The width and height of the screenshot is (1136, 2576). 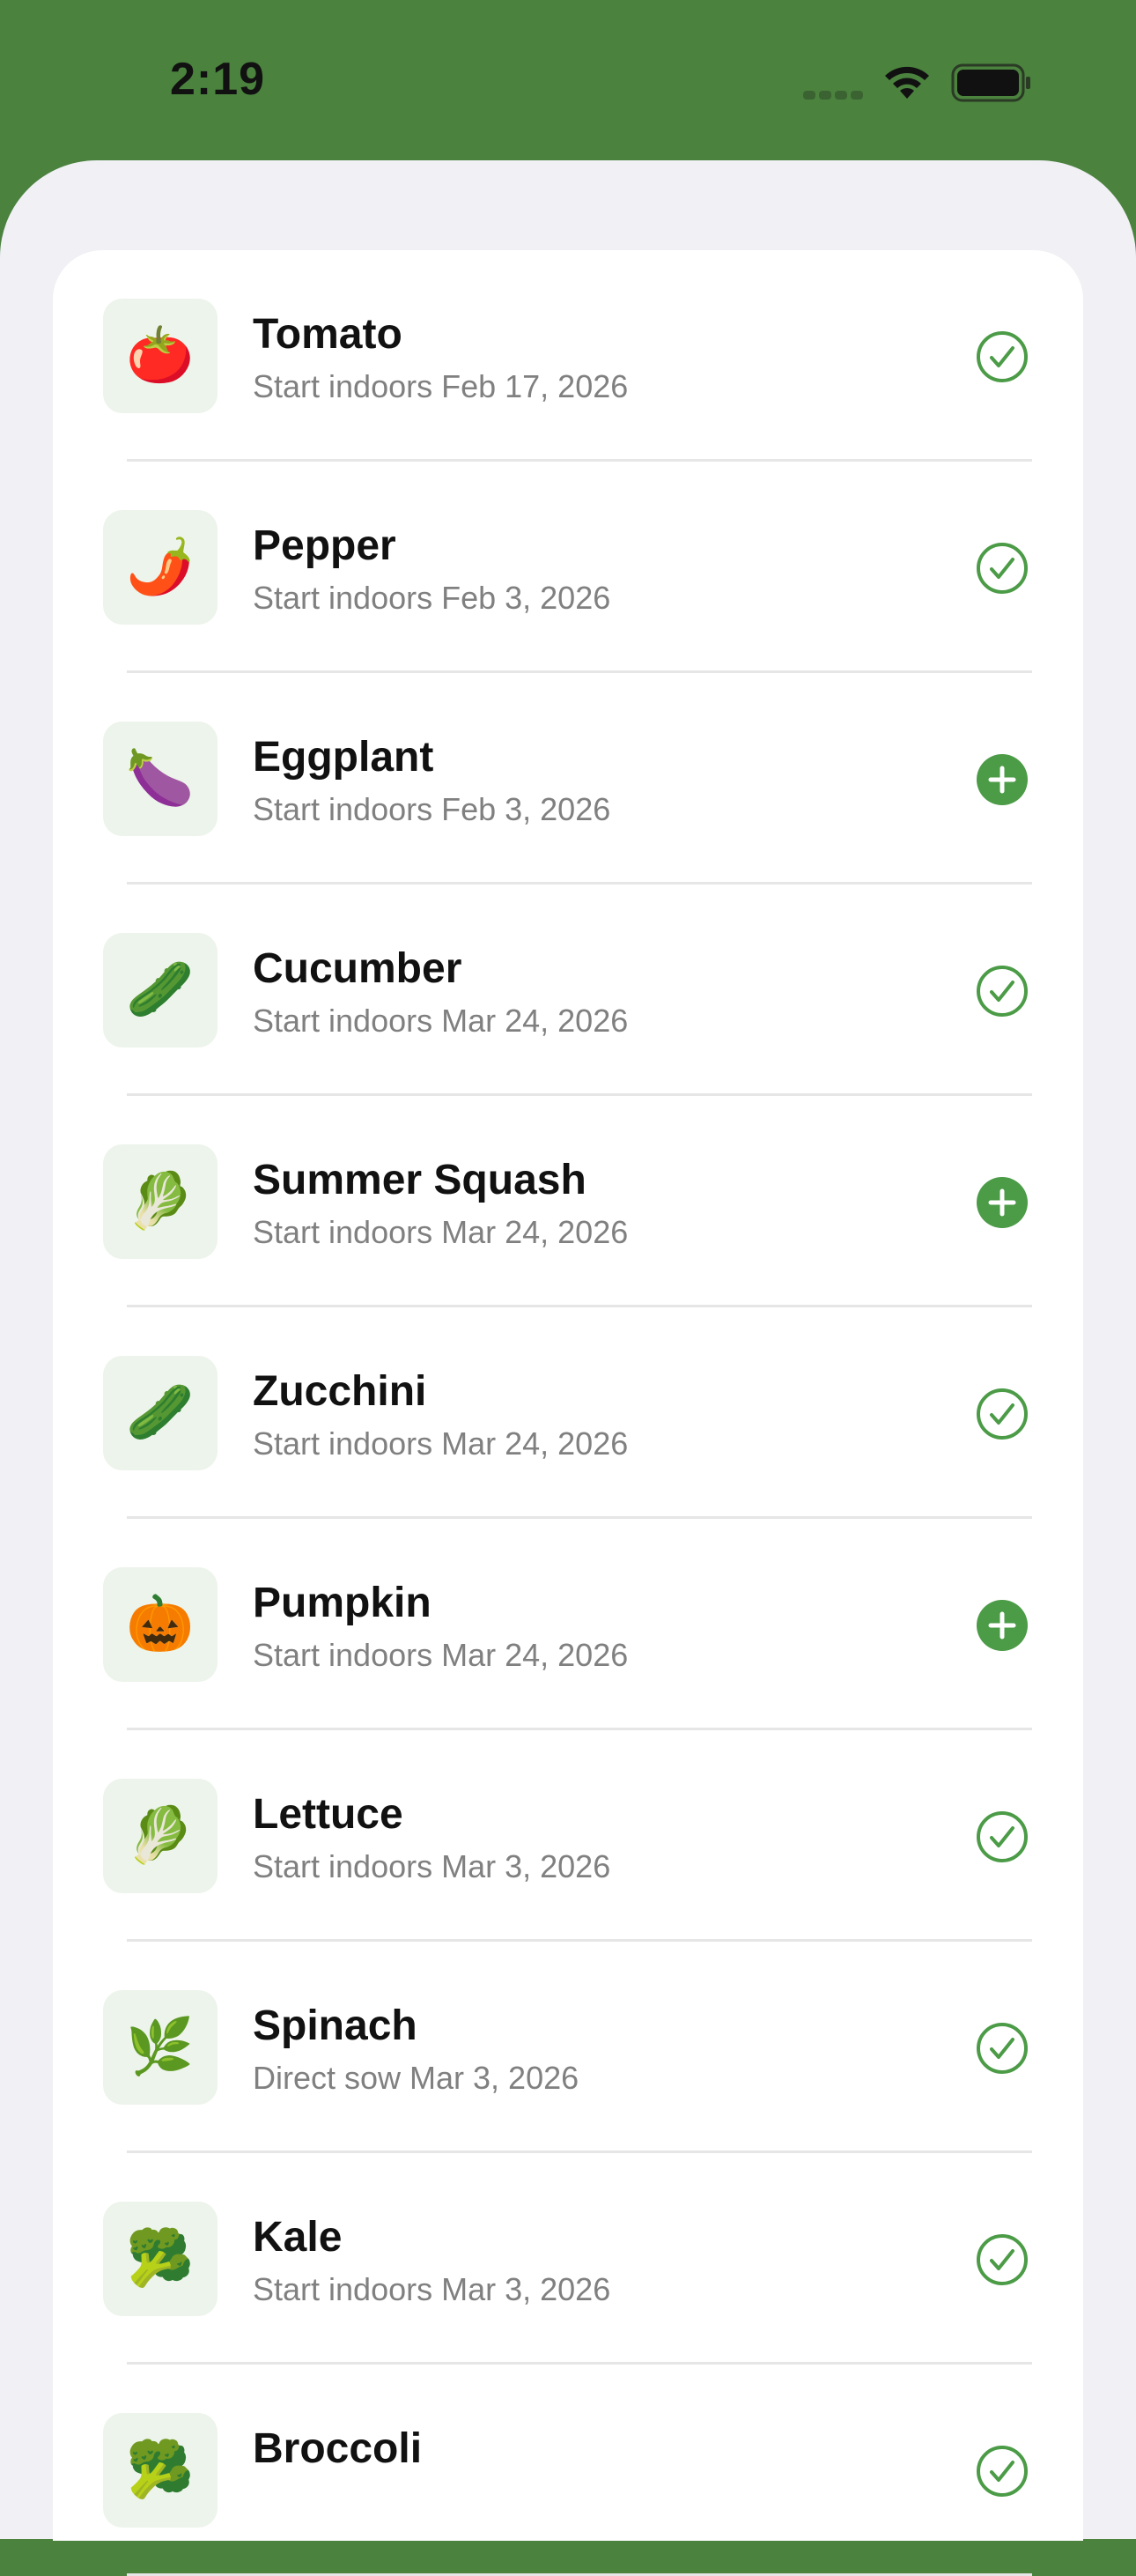 What do you see at coordinates (342, 1603) in the screenshot?
I see `plant-name: Pumpkin` at bounding box center [342, 1603].